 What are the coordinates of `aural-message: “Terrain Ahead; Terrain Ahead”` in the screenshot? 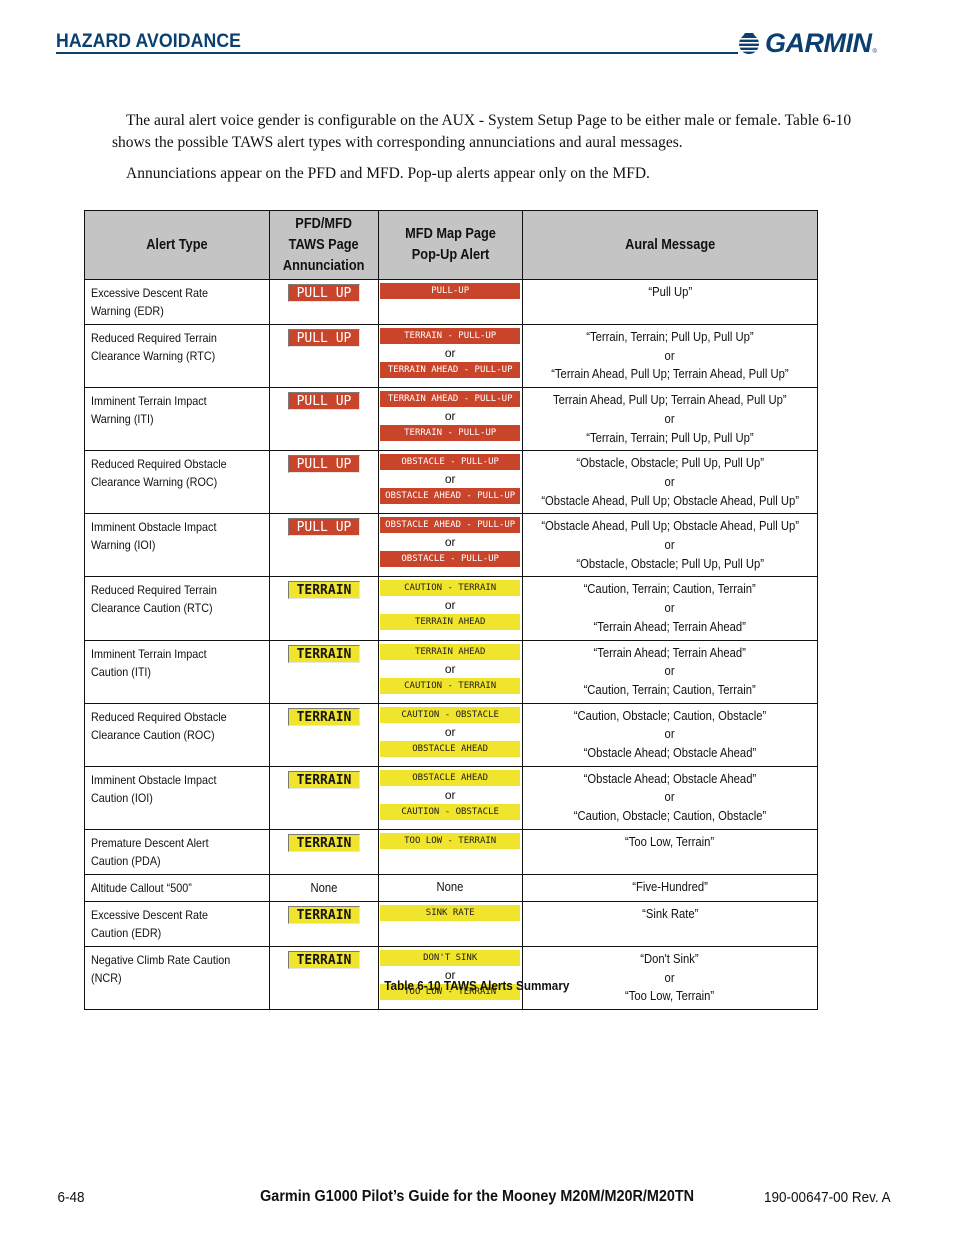 It's located at (670, 626).